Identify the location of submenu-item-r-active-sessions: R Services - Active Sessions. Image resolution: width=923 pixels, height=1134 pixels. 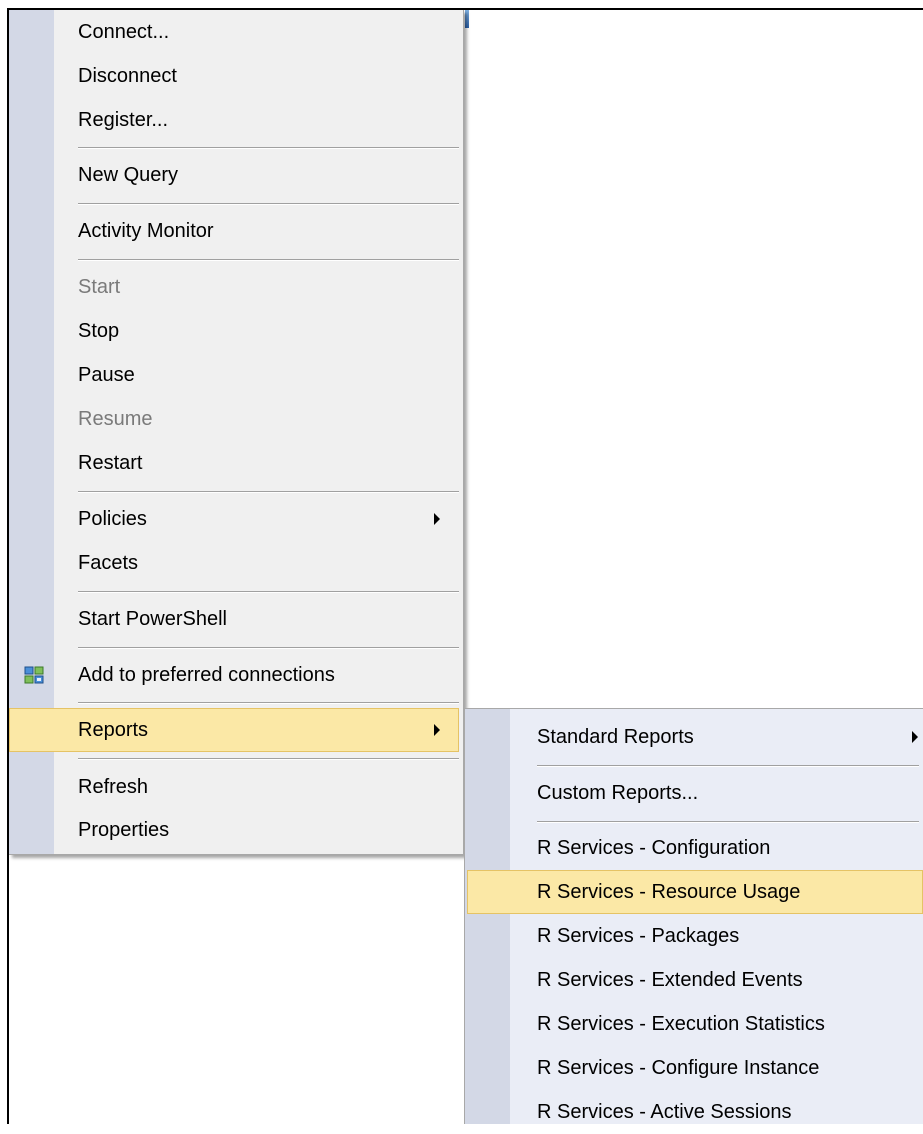
(694, 1112).